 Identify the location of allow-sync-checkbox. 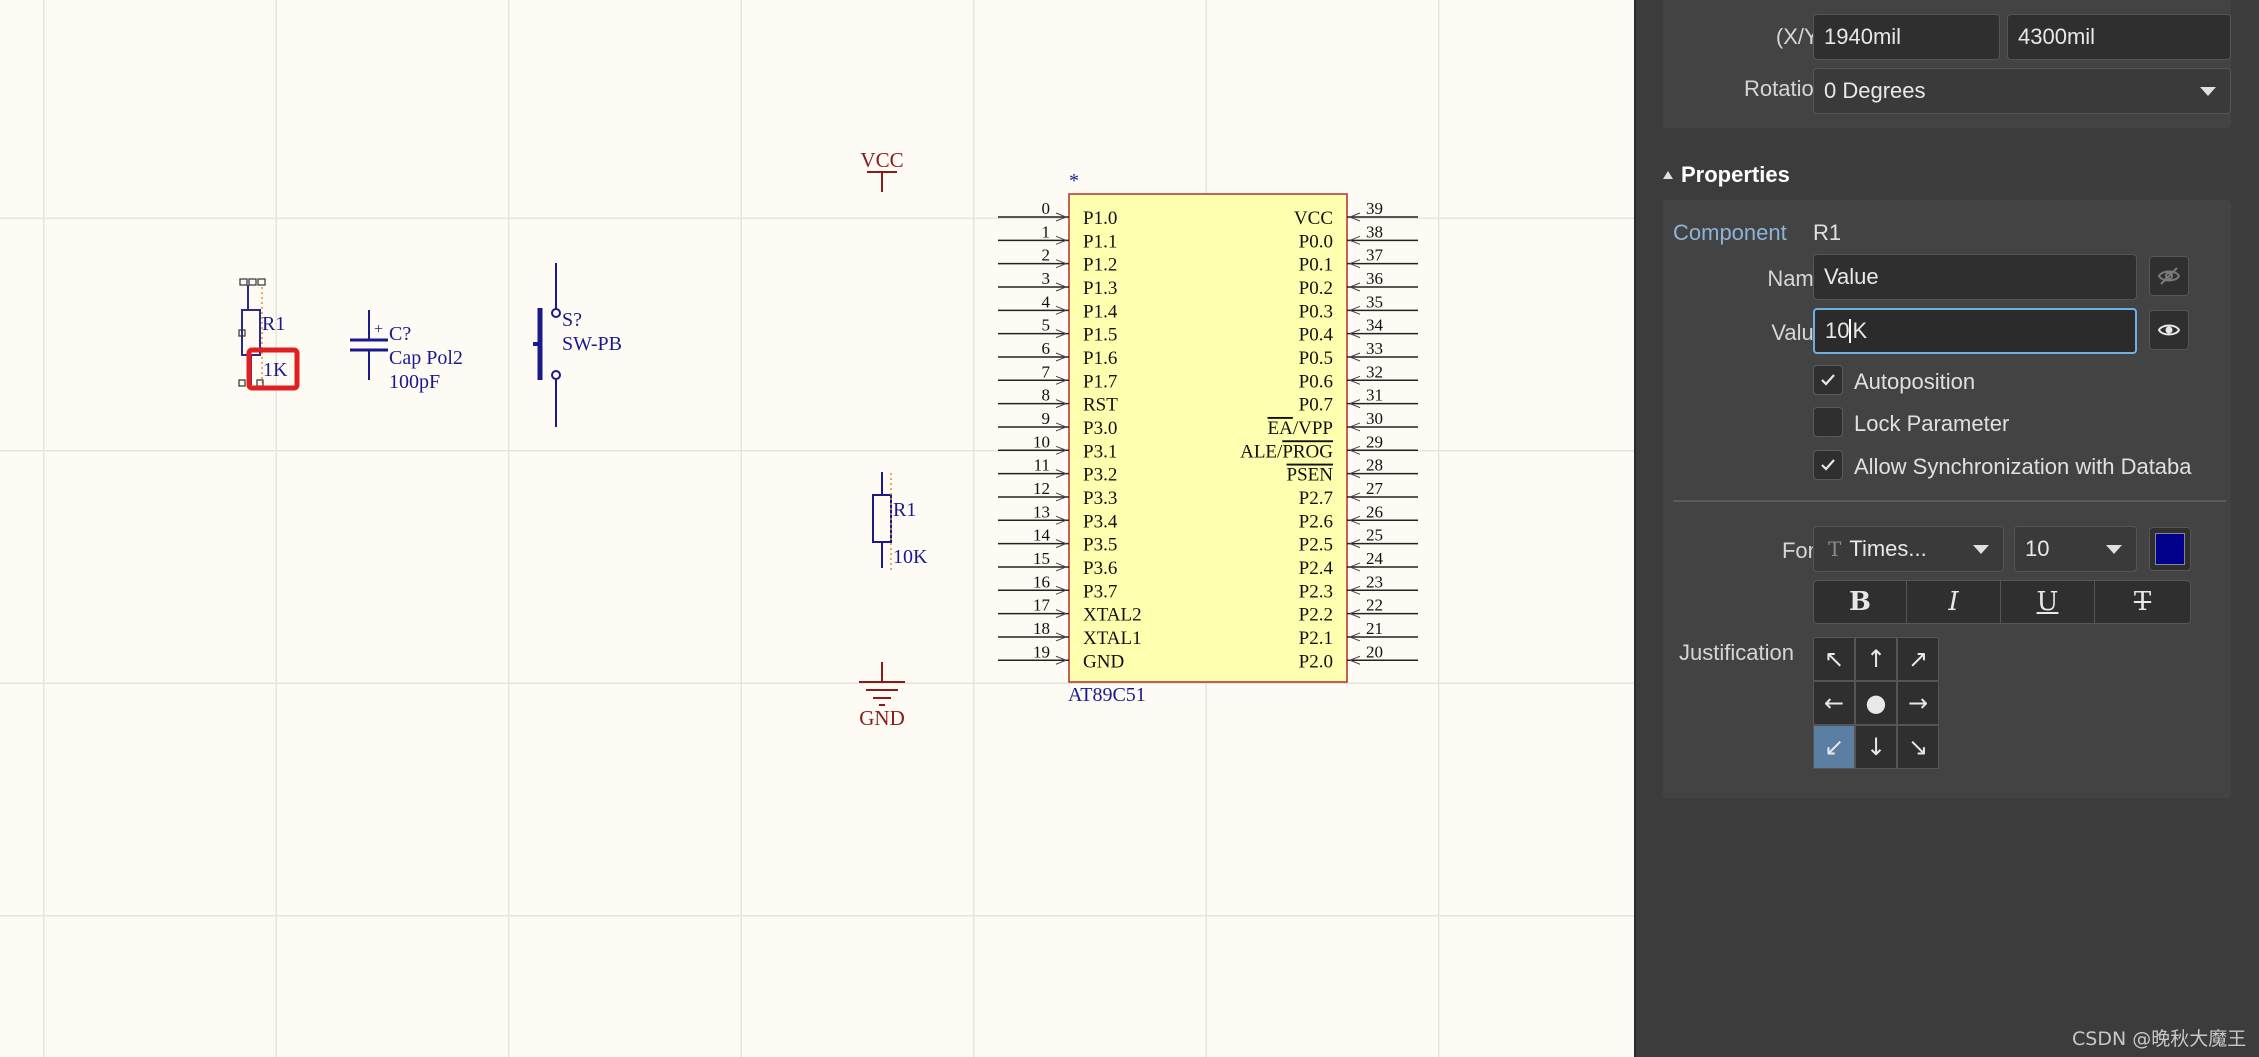
(1828, 465).